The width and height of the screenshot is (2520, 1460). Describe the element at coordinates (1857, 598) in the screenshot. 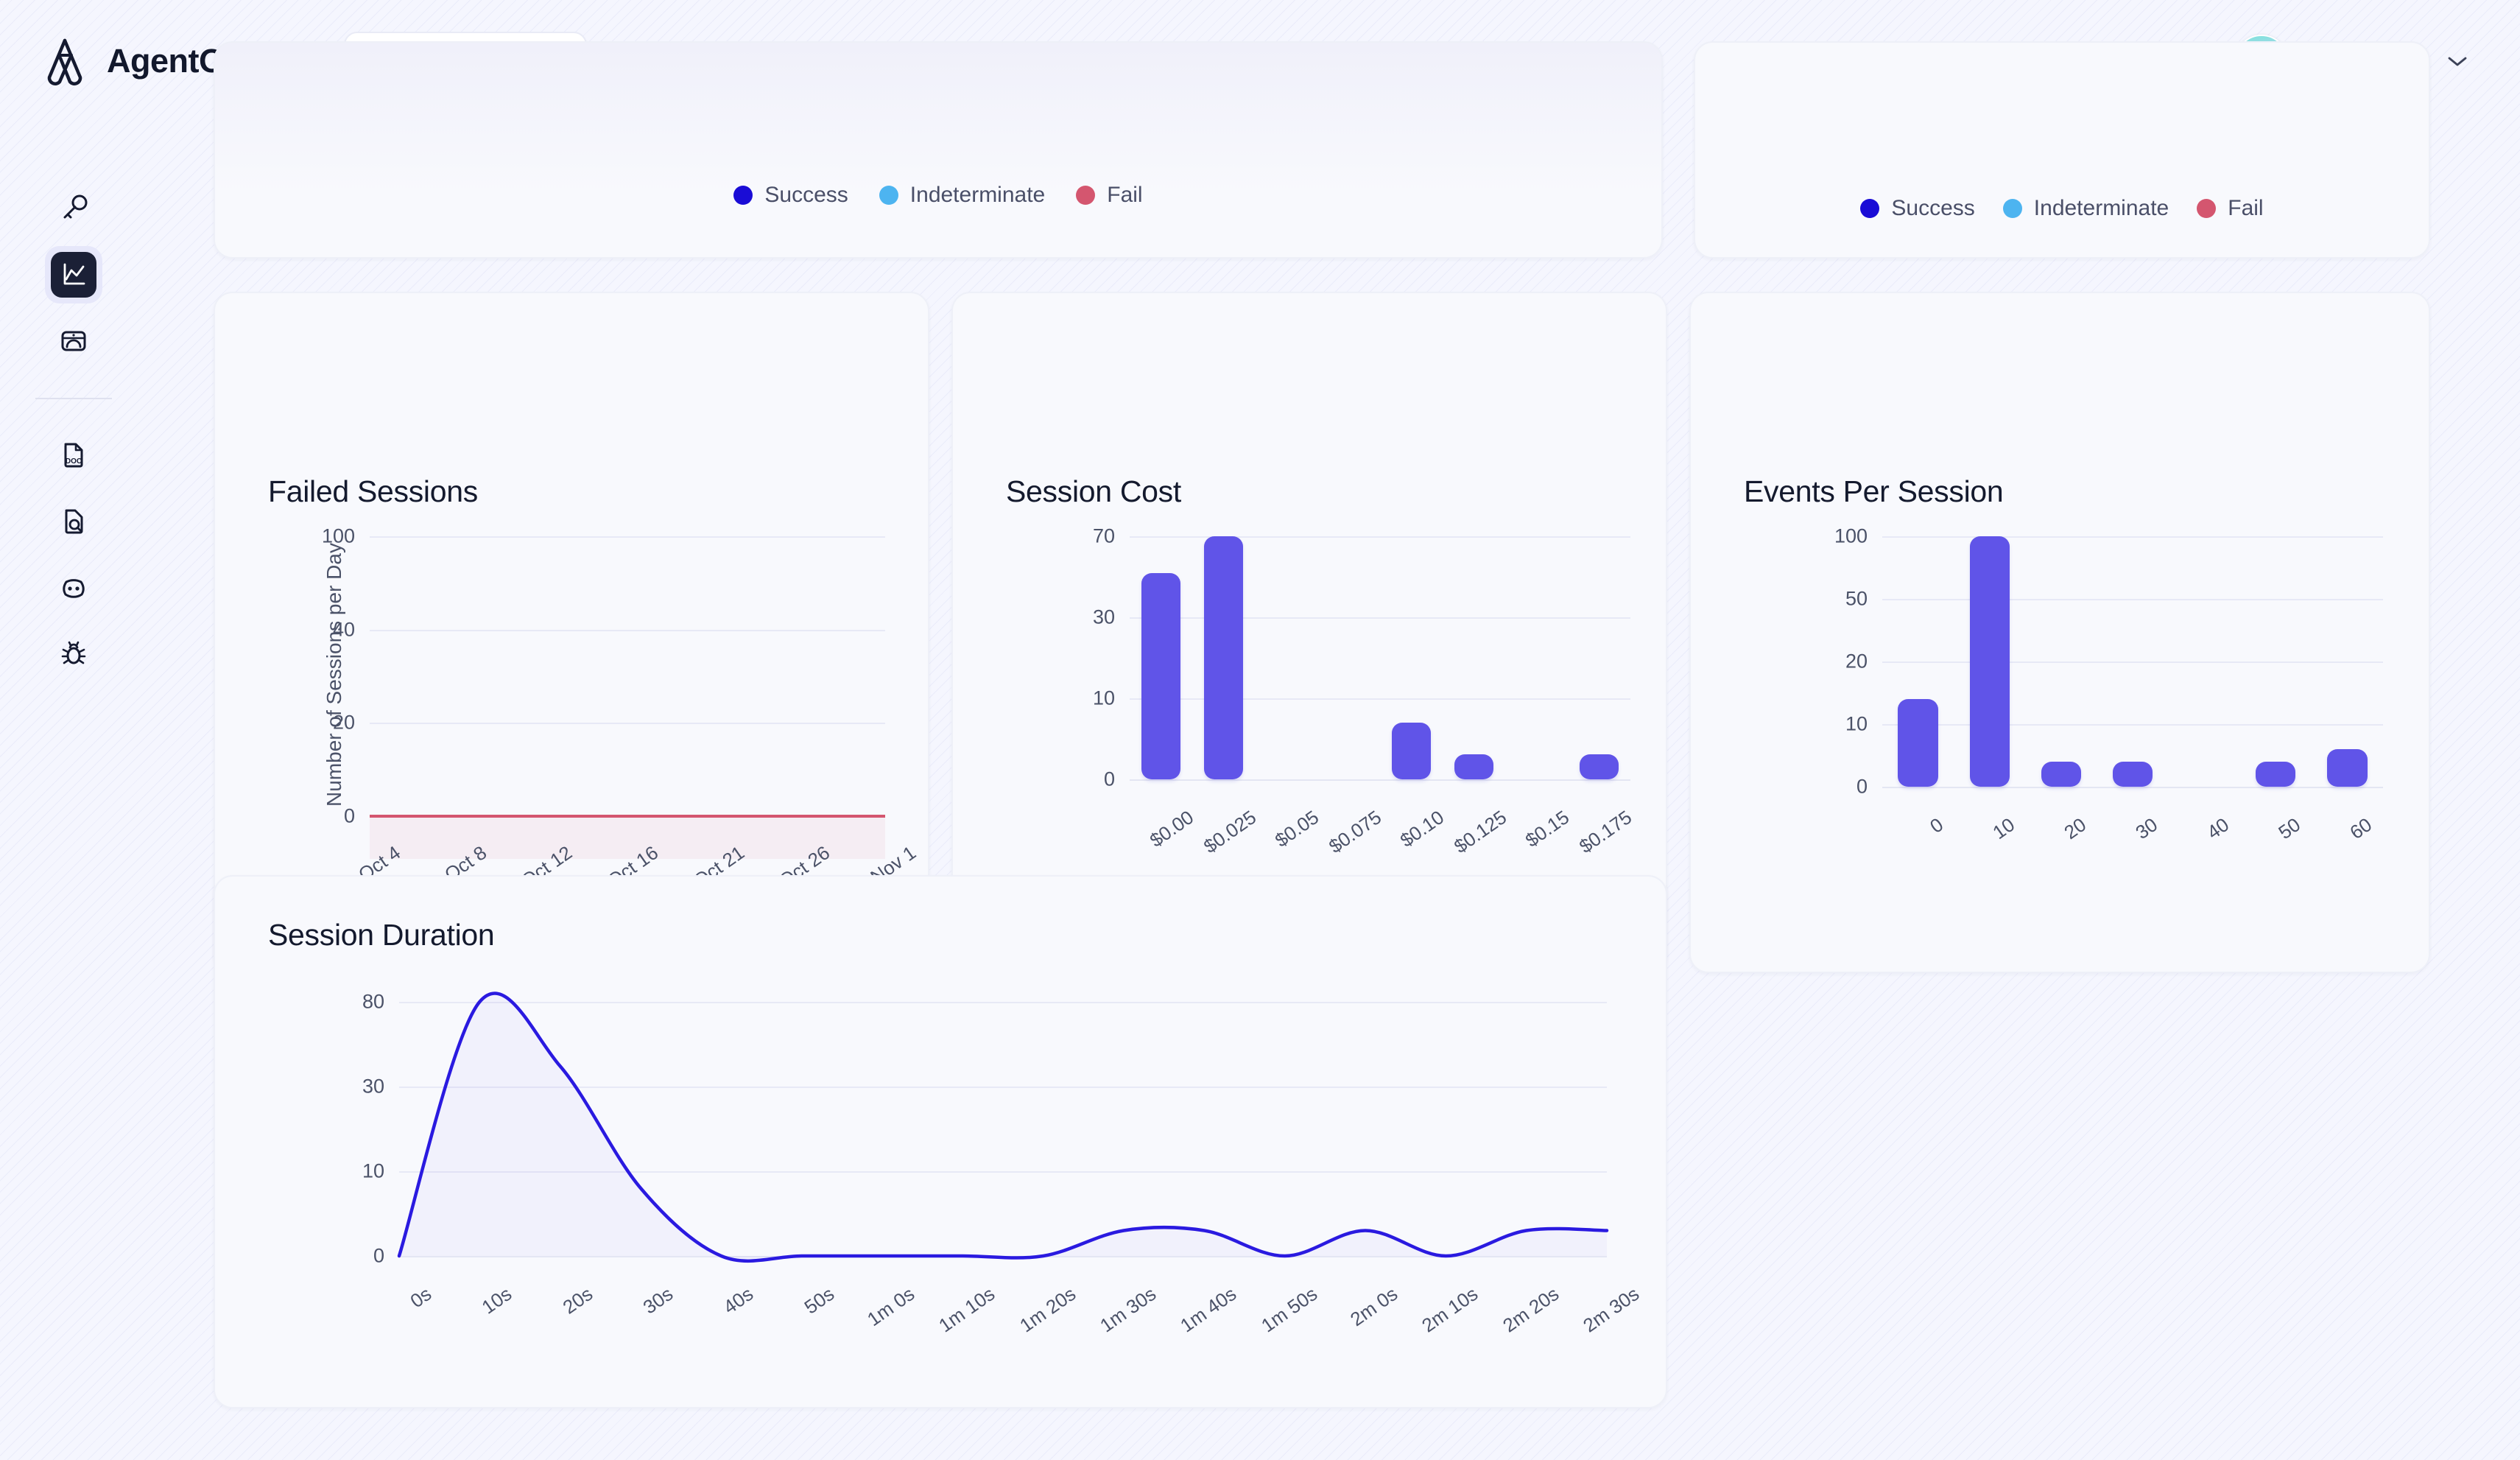

I see `y-tick-label: 50` at that location.